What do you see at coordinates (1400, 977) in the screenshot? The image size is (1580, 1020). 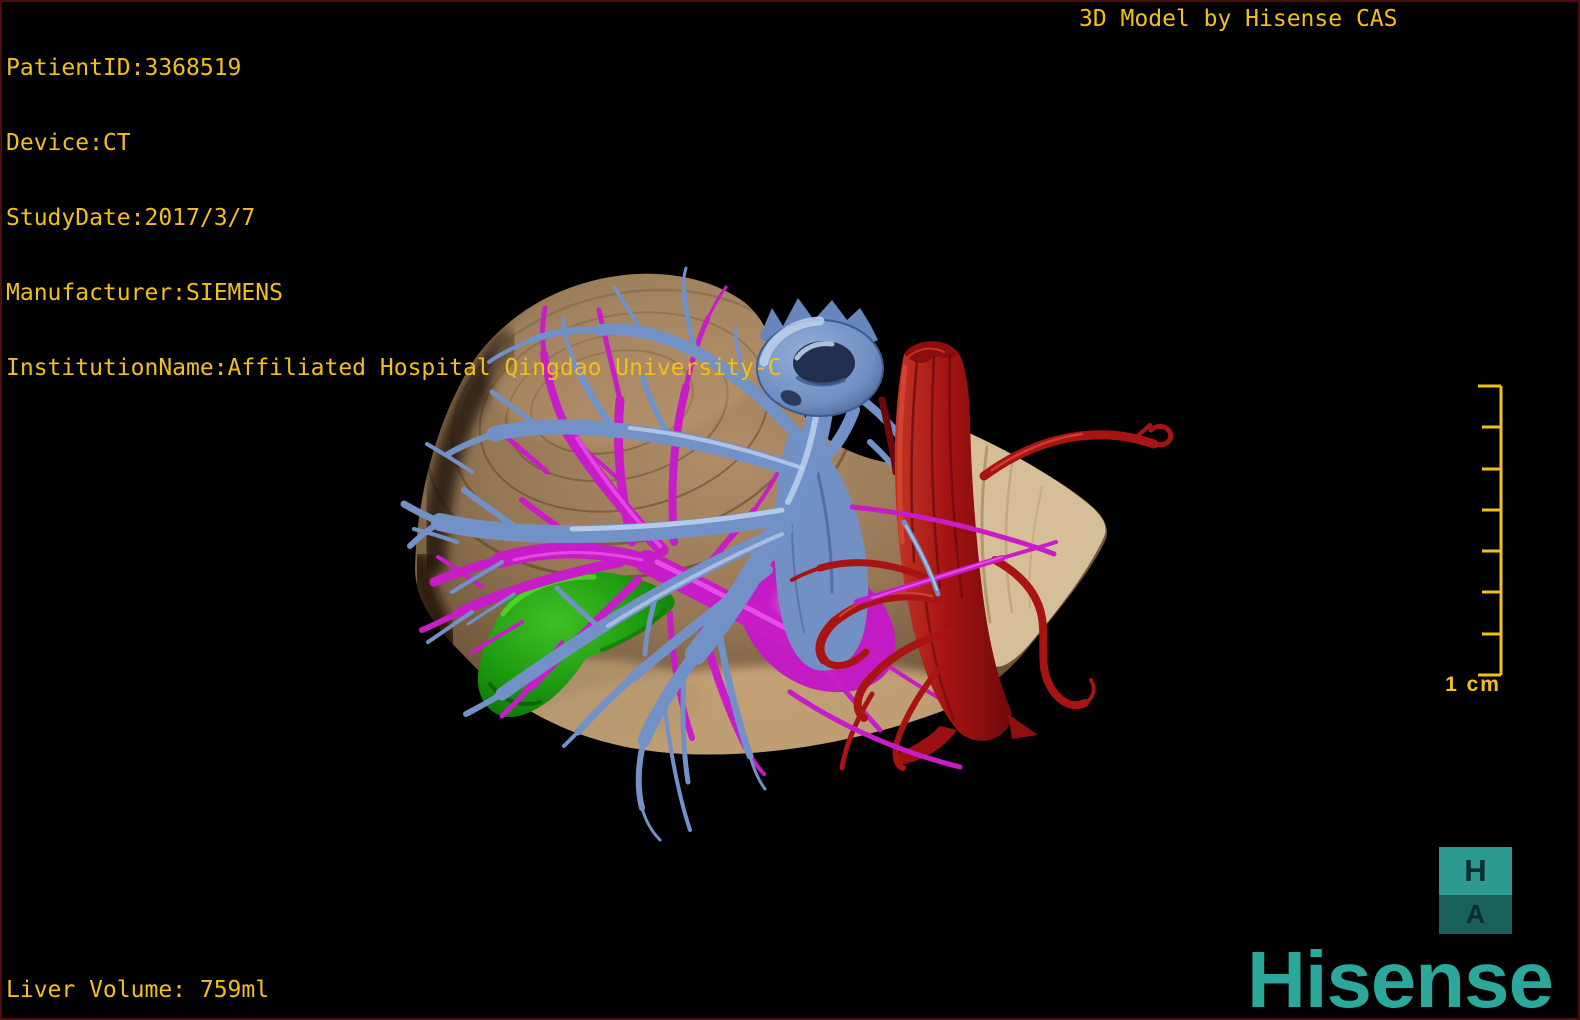 I see `hisense-logo: Hisense` at bounding box center [1400, 977].